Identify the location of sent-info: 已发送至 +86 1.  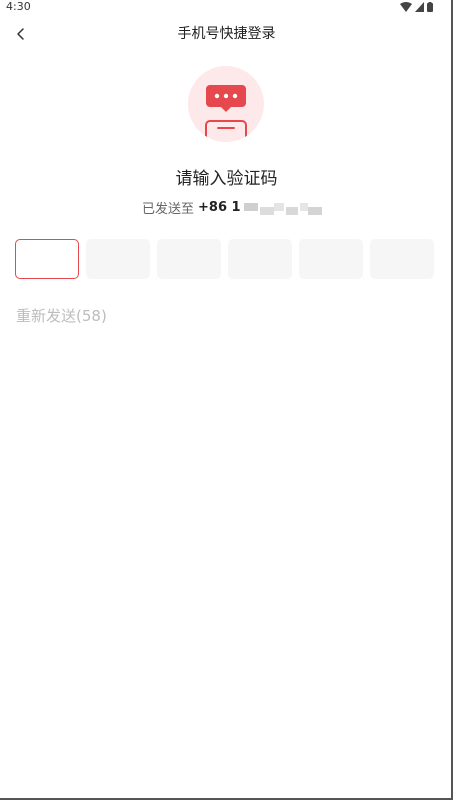
(232, 207).